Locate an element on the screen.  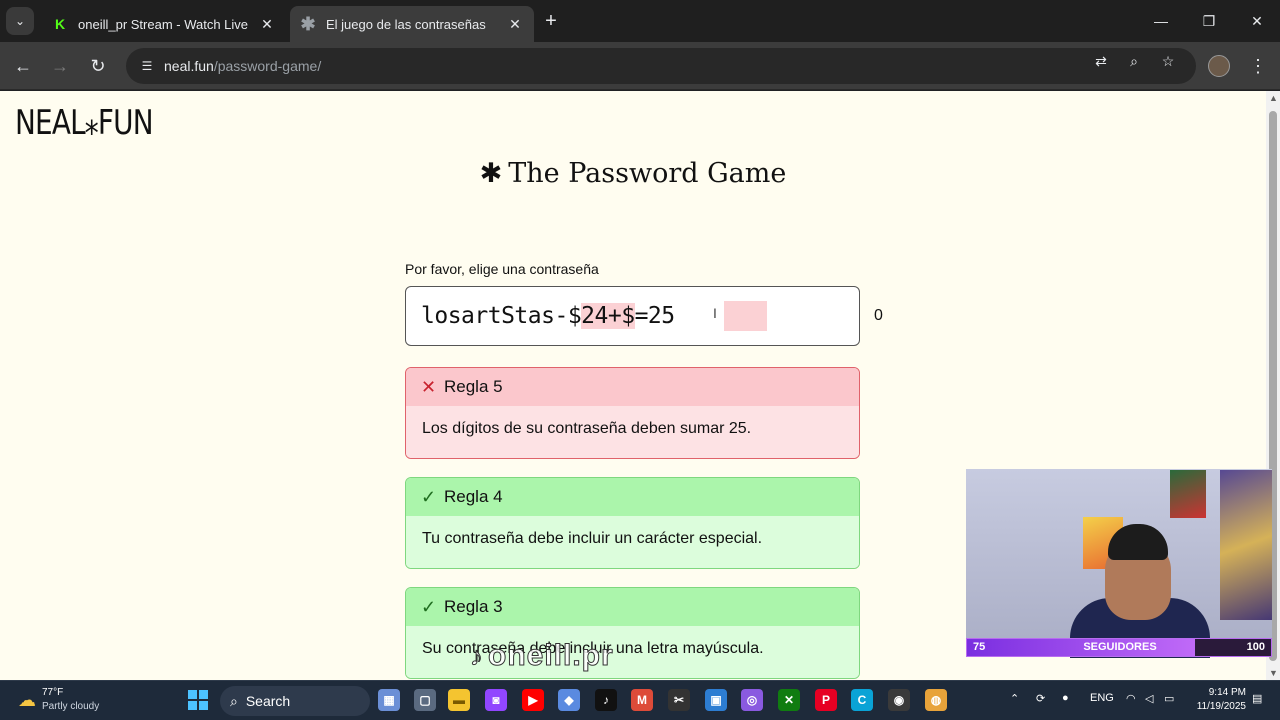
rule-header: ✕ Regla 5 is located at coordinates (632, 387).